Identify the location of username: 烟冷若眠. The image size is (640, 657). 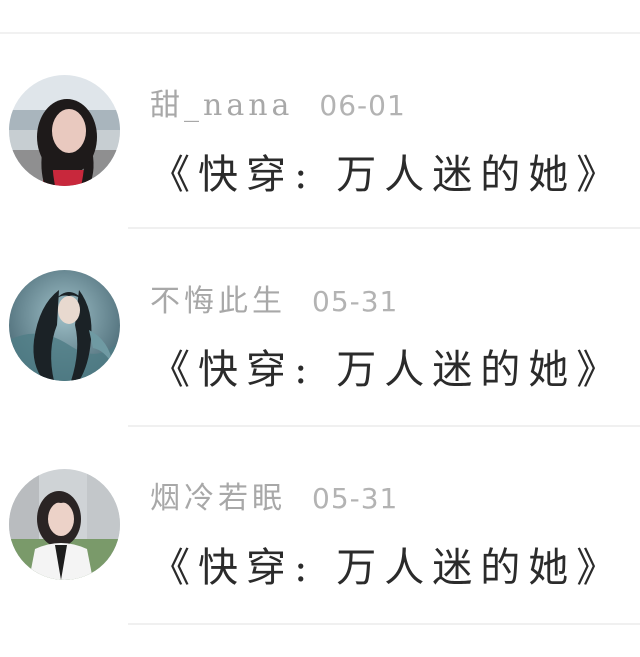
(218, 495).